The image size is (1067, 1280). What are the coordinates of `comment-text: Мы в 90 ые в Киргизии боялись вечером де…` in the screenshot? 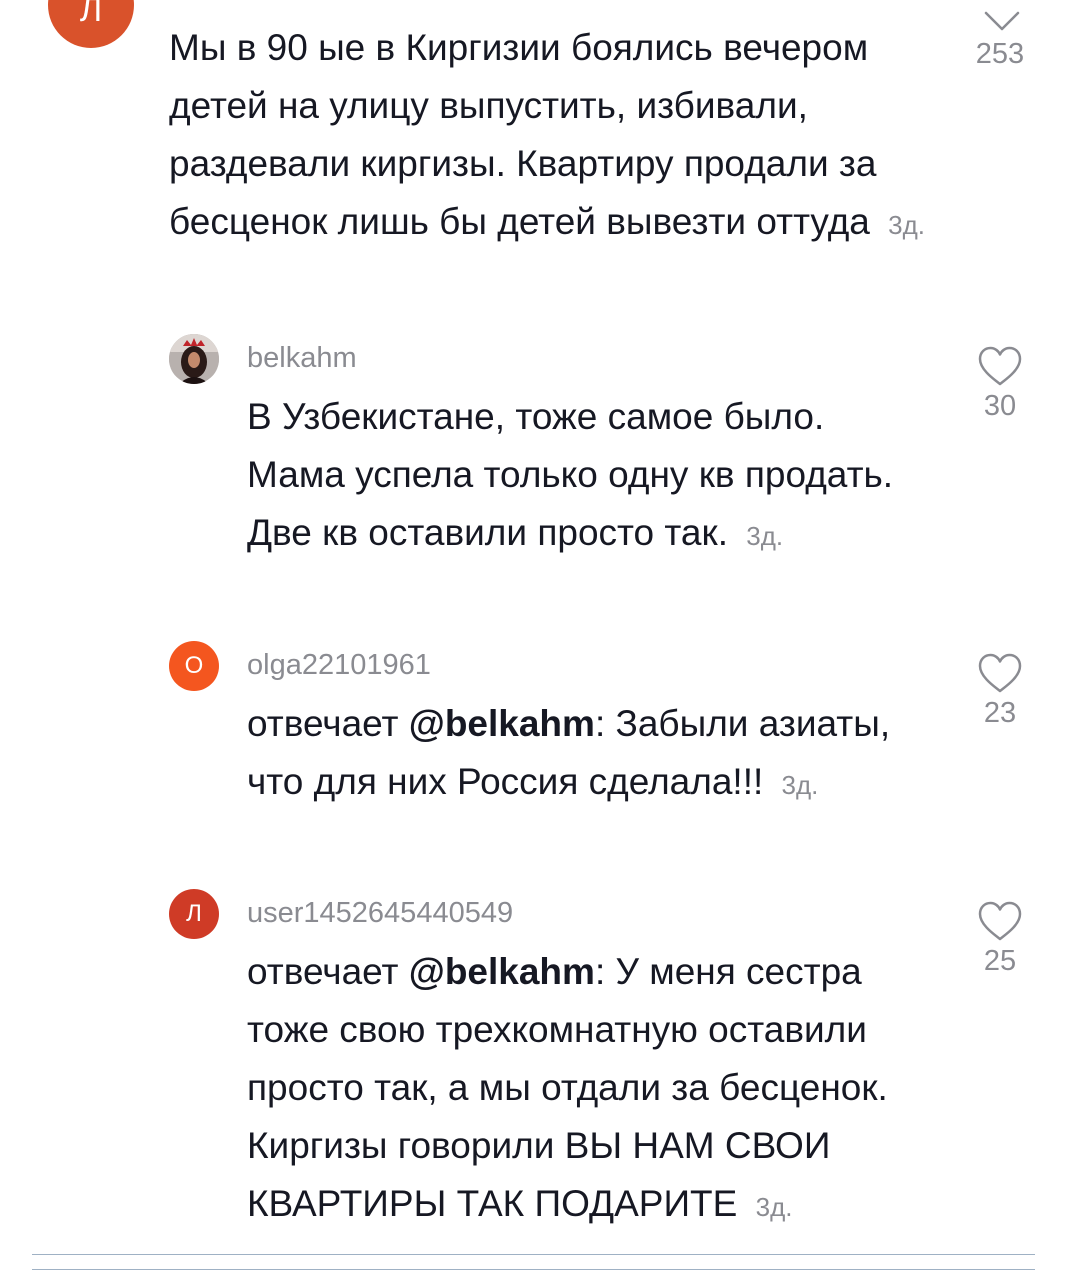 It's located at (549, 136).